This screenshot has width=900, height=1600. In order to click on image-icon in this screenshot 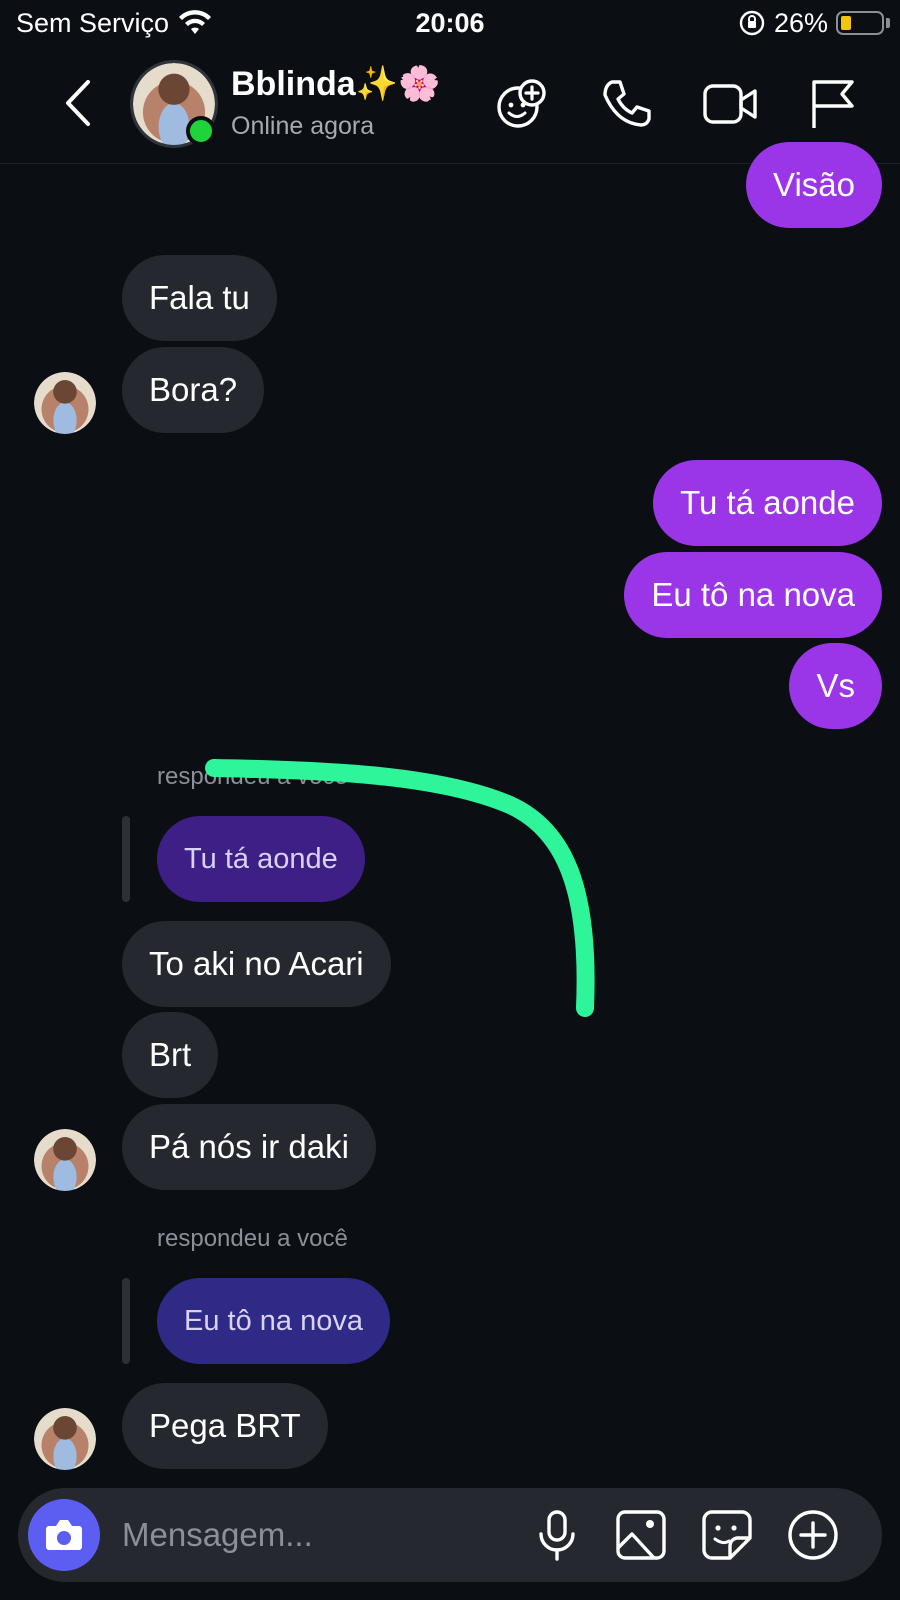, I will do `click(641, 1535)`.